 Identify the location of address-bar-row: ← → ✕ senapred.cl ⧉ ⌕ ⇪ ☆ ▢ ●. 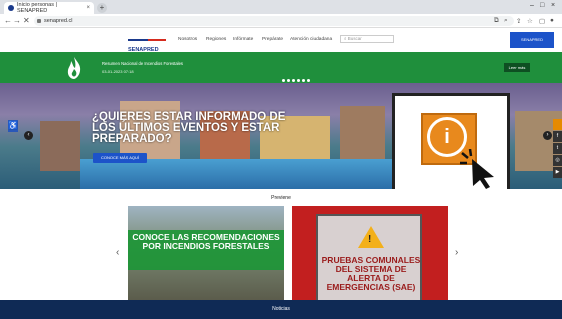
(281, 21).